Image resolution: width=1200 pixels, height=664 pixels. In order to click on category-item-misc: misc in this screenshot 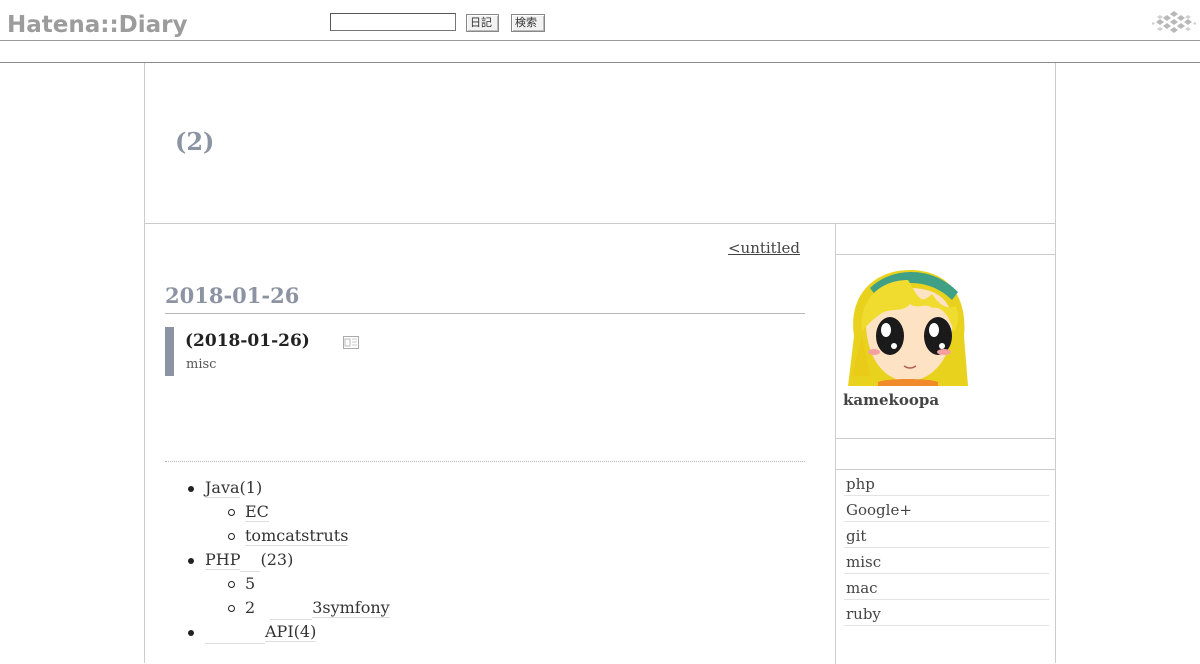, I will do `click(946, 561)`.